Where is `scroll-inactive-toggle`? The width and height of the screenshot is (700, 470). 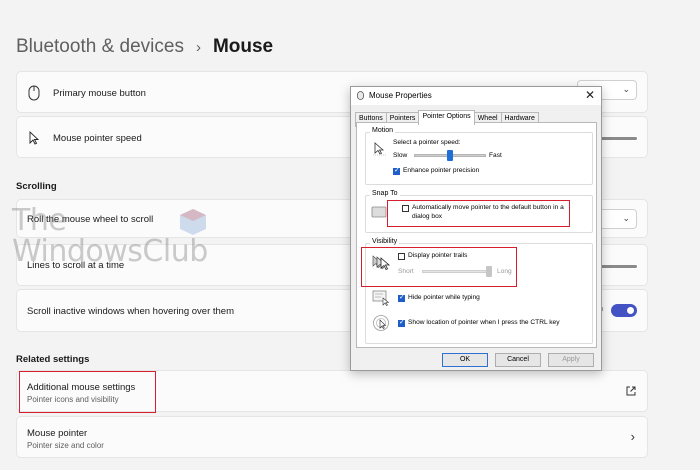
scroll-inactive-toggle is located at coordinates (624, 310).